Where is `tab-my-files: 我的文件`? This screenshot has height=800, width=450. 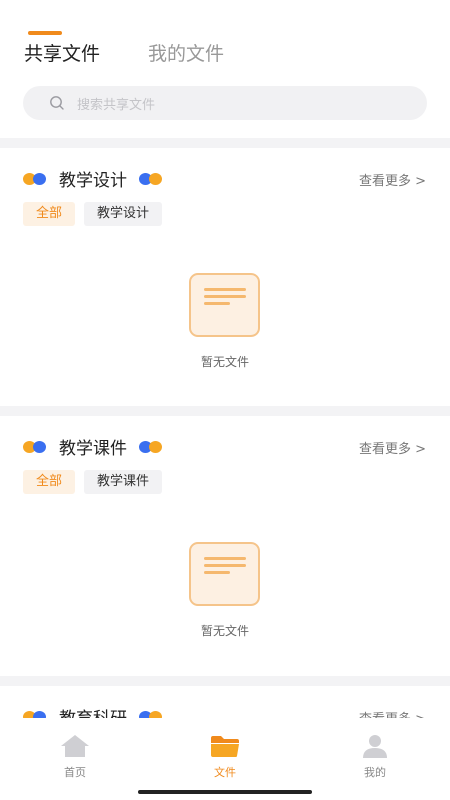 tab-my-files: 我的文件 is located at coordinates (186, 54).